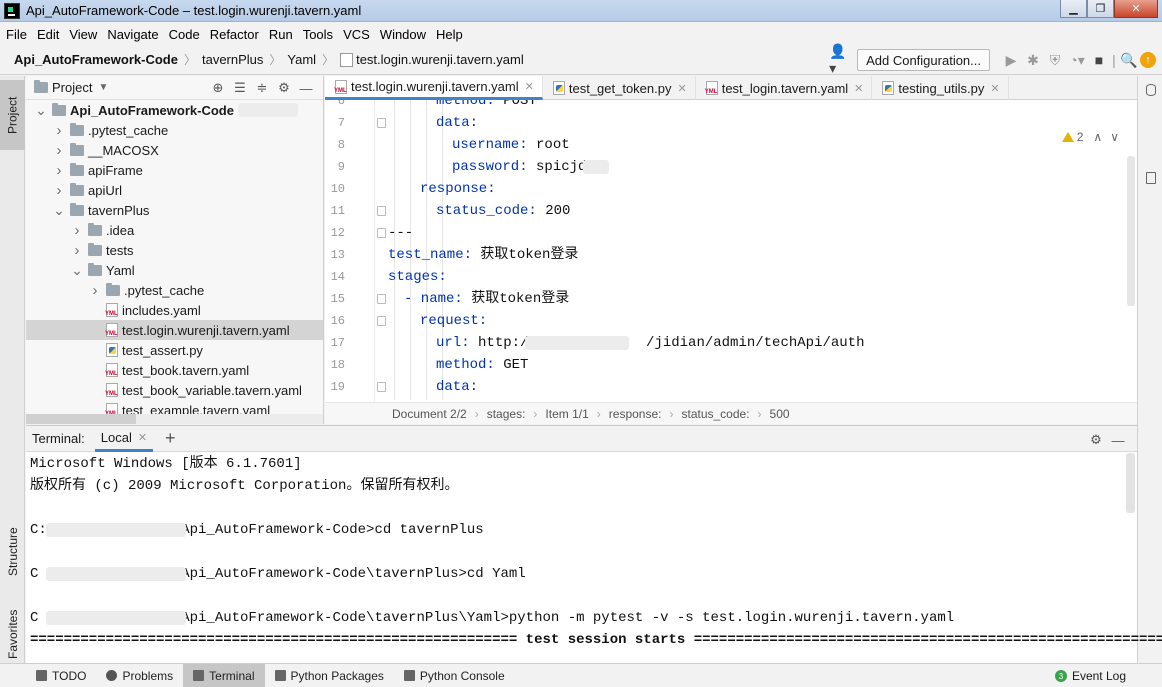  Describe the element at coordinates (318, 34) in the screenshot. I see `menu-tools: Tools` at that location.